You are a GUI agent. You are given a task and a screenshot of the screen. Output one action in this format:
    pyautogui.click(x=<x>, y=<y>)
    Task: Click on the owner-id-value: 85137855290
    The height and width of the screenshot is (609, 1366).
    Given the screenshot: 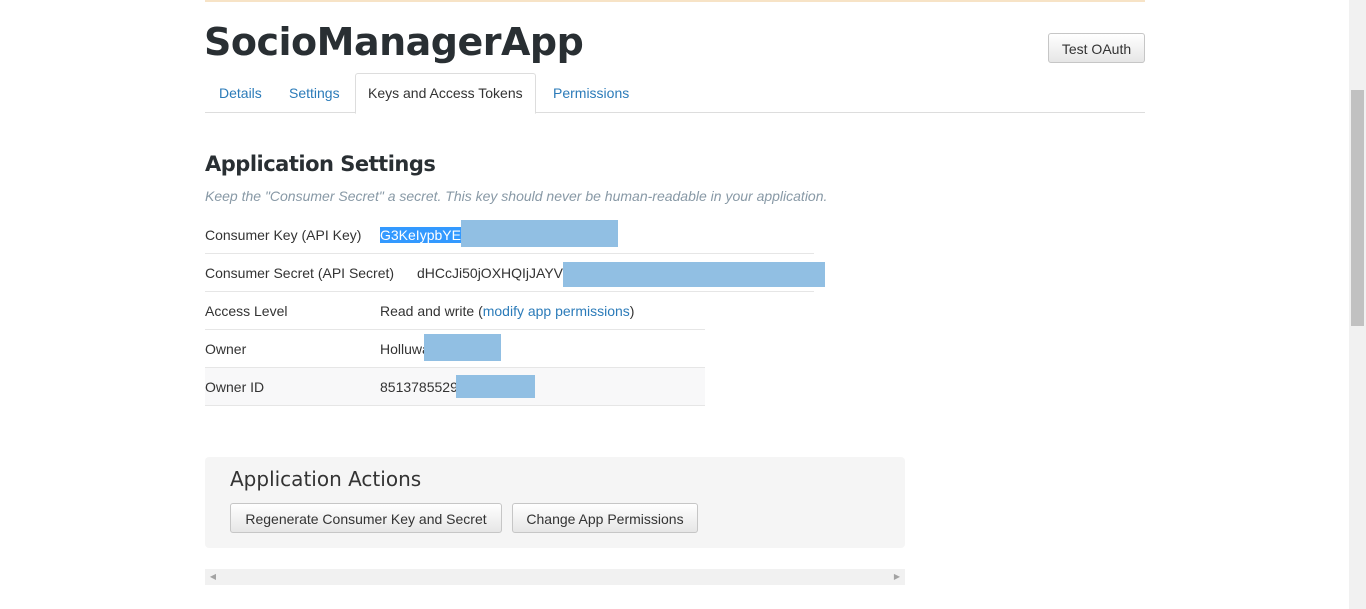 What is the action you would take?
    pyautogui.click(x=457, y=387)
    